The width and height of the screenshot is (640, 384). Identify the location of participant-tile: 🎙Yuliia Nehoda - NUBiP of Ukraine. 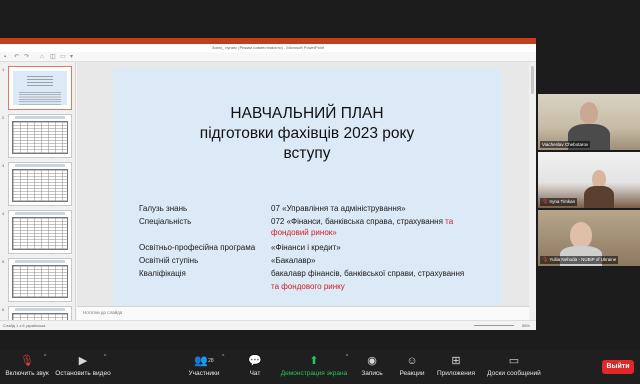
(589, 238).